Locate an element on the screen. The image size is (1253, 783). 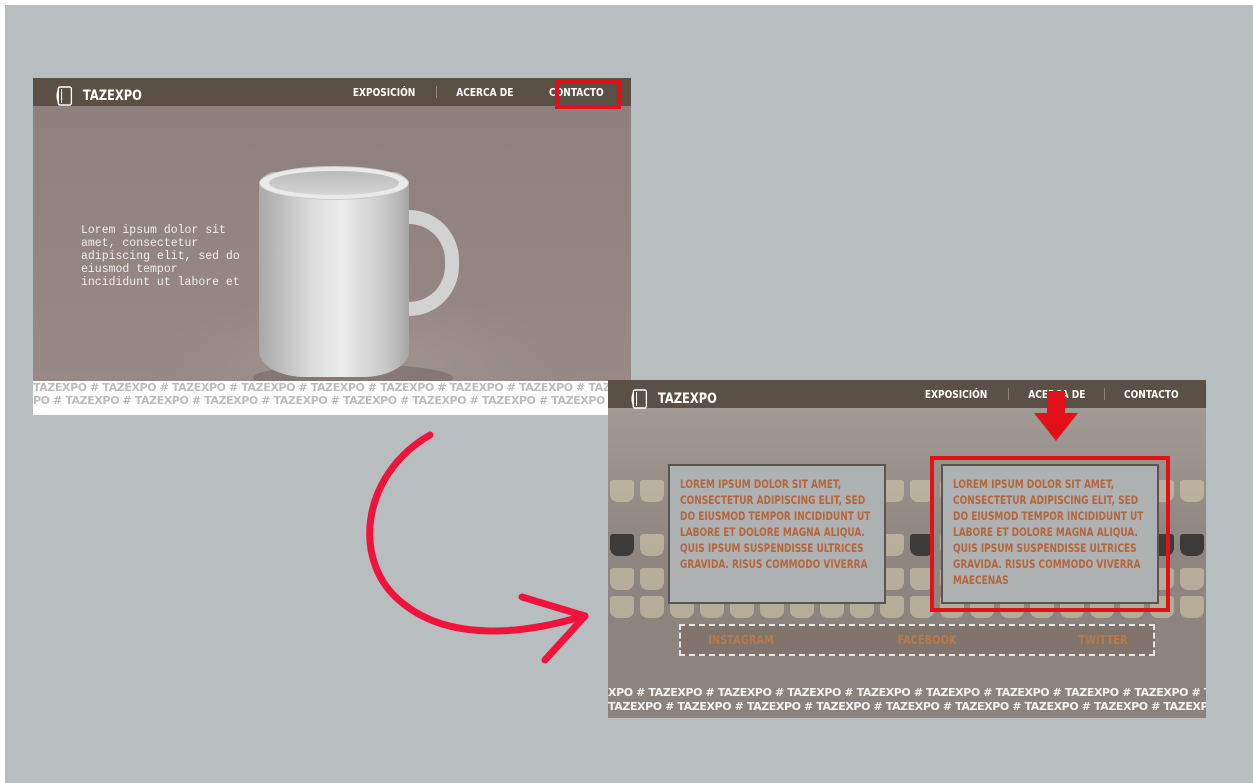
nav-acerca-de: ACERCA DE is located at coordinates (484, 92).